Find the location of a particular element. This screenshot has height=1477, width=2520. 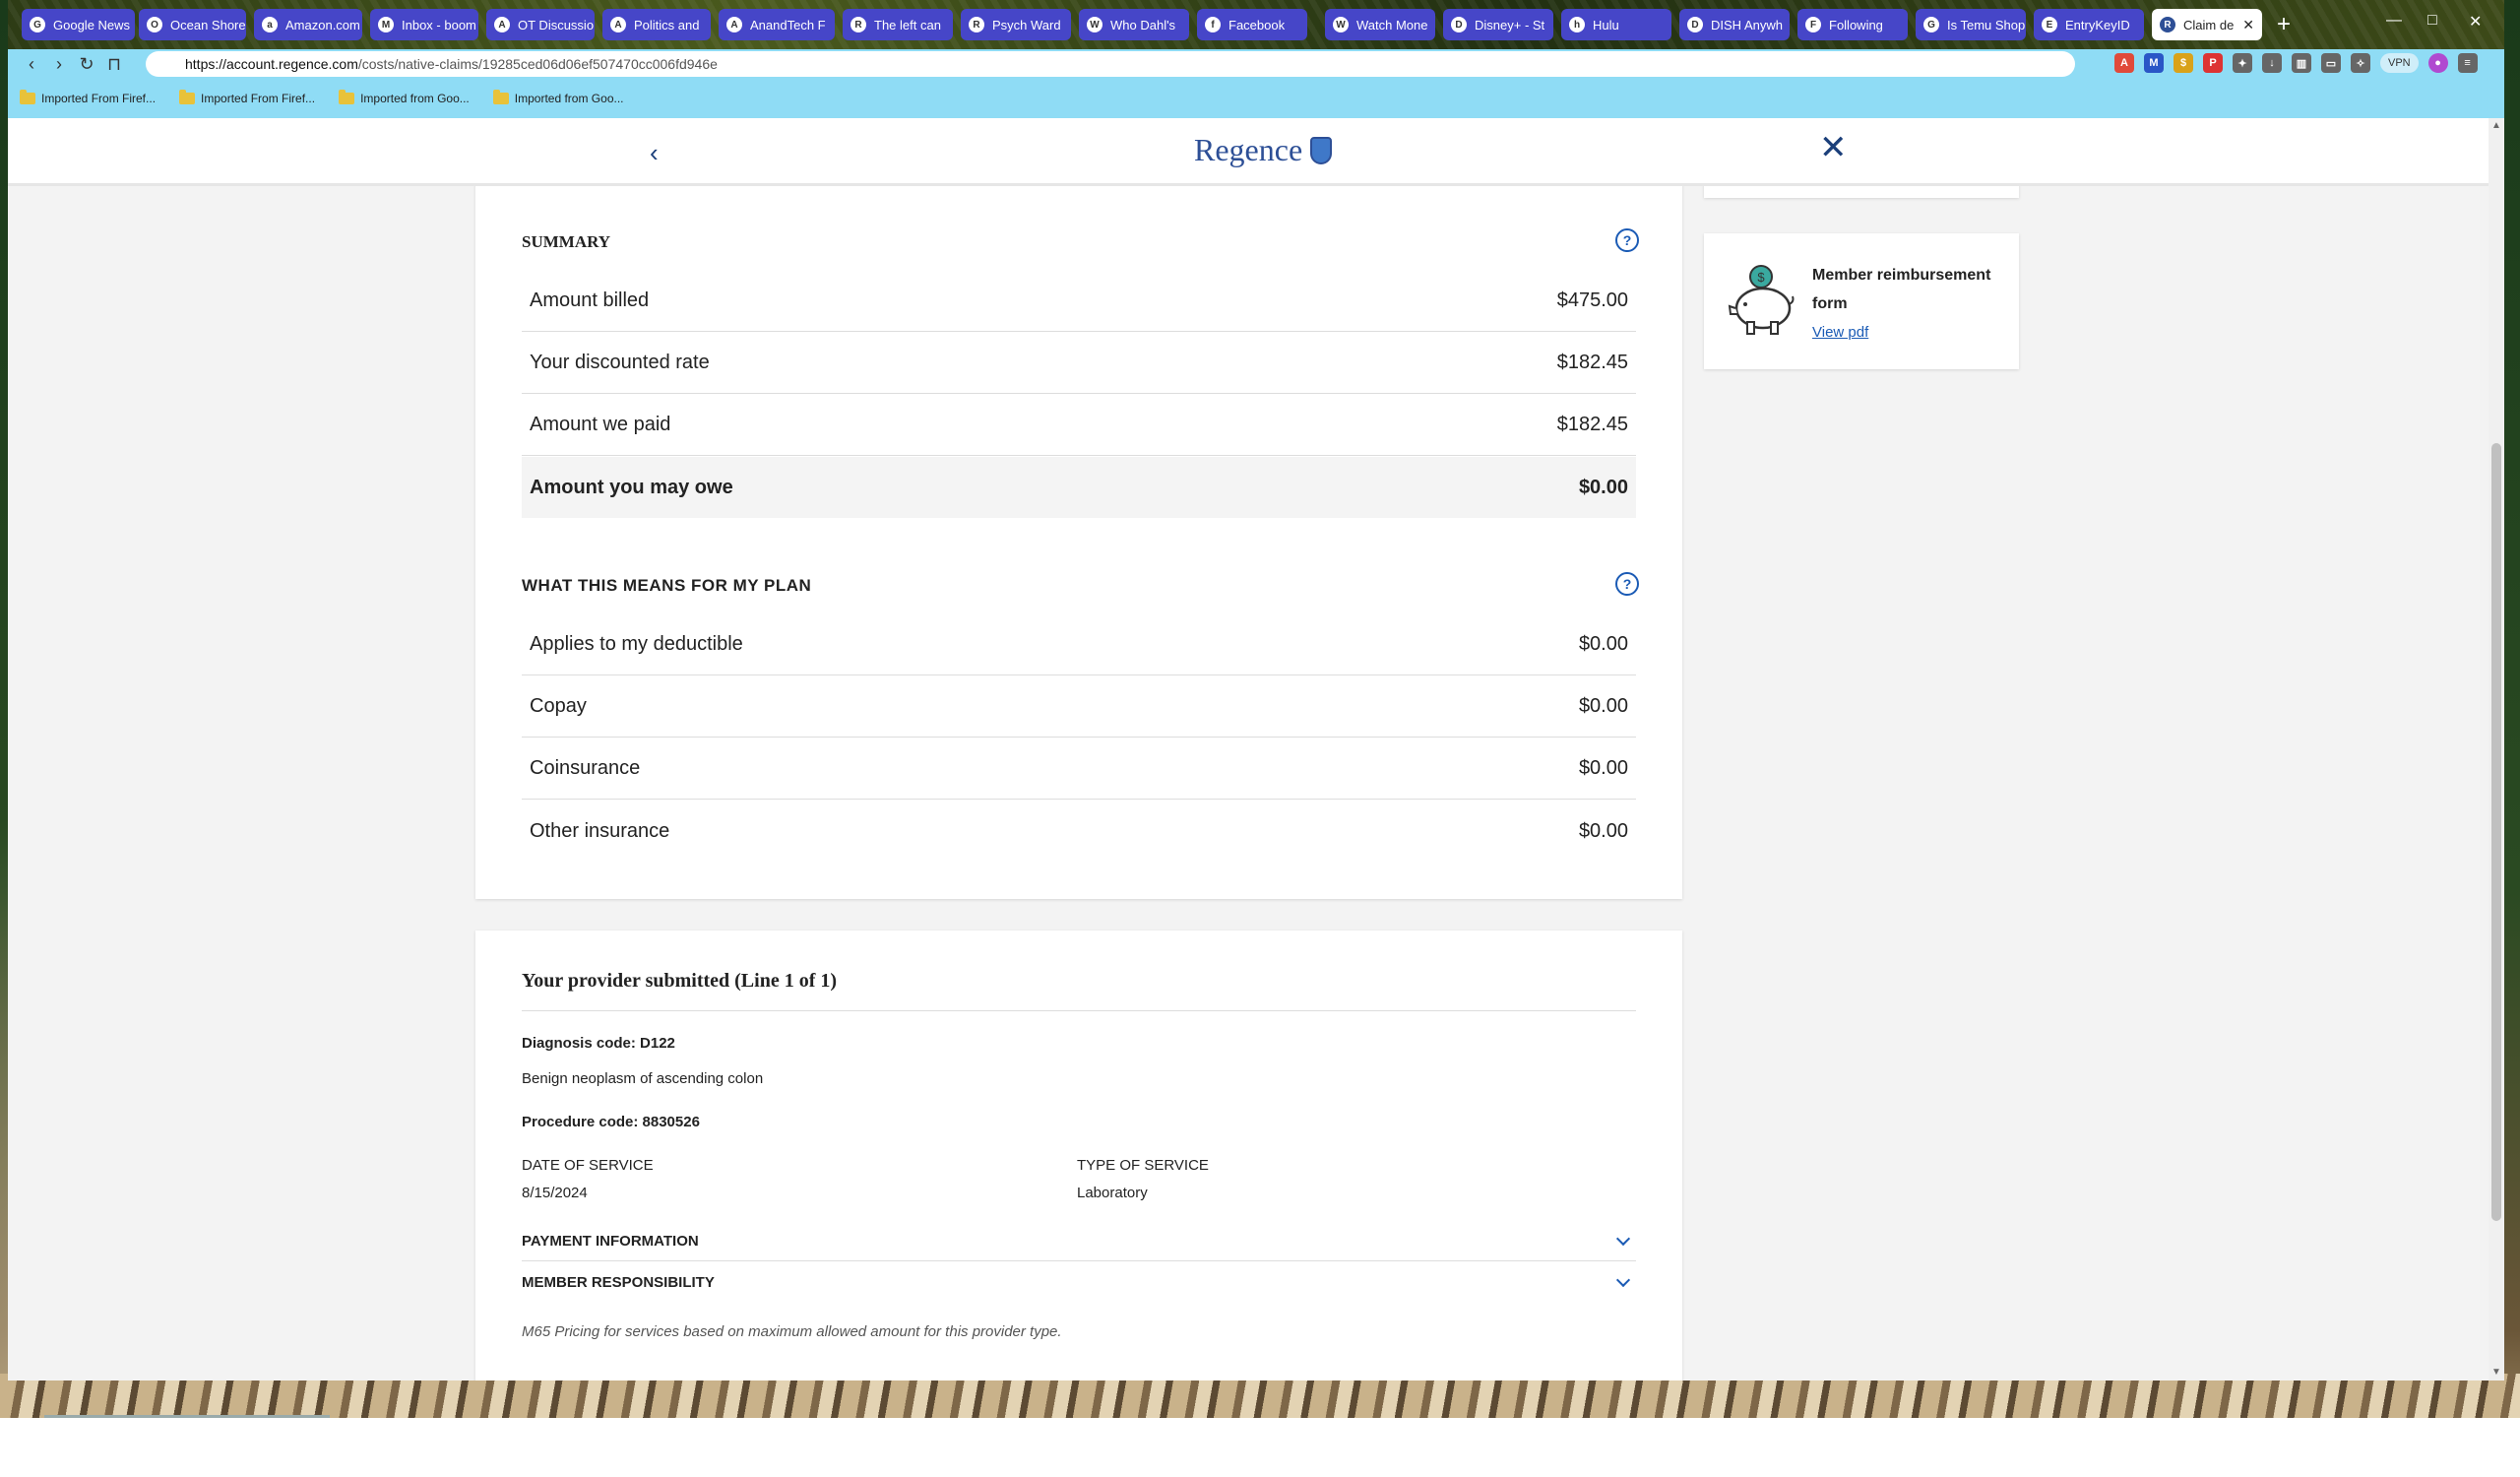

bookmark-icon: ⊓ is located at coordinates (114, 64).